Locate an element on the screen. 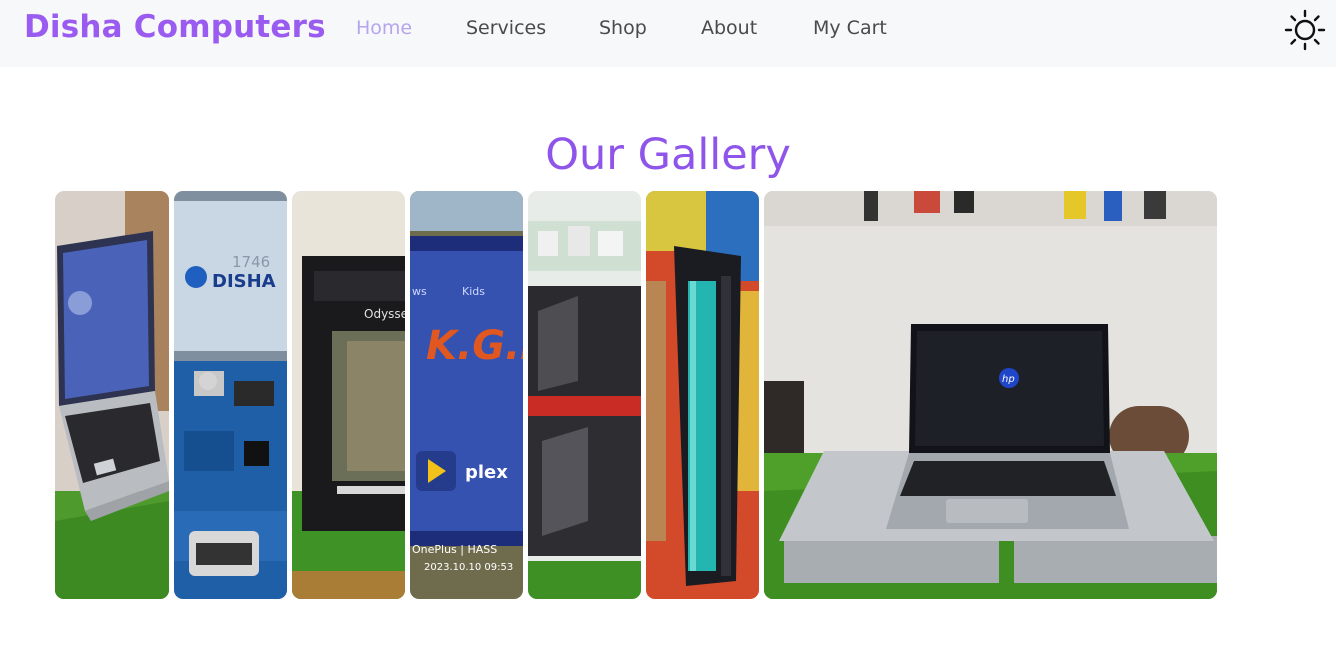  nav-link-home: Home is located at coordinates (384, 28).